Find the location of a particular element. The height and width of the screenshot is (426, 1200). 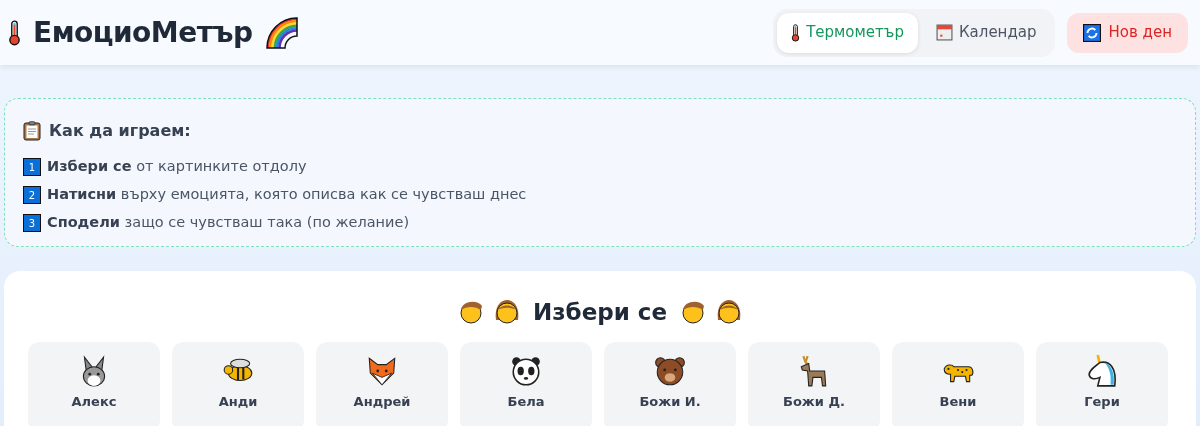

view-tab: Термометър is located at coordinates (847, 32).